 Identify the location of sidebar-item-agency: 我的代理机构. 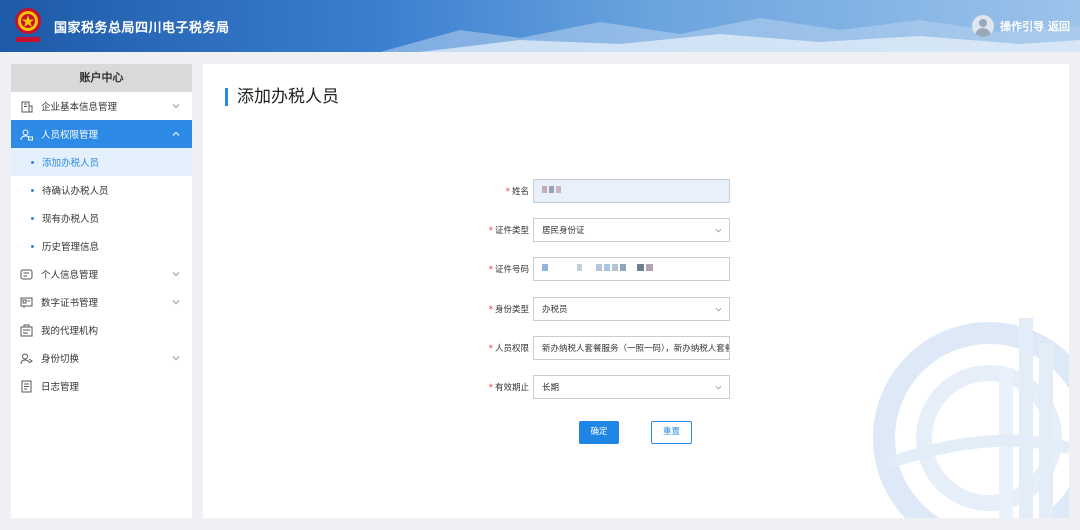
(101, 330).